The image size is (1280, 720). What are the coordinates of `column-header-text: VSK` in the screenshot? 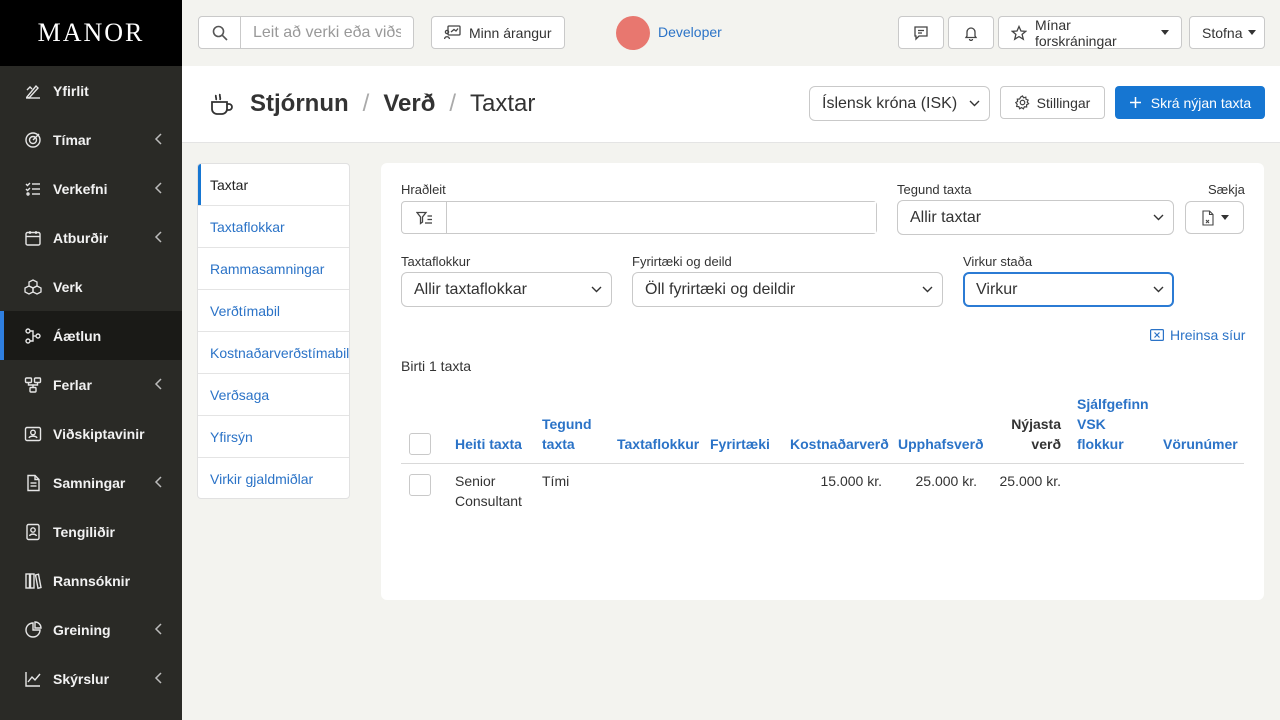 It's located at (1091, 424).